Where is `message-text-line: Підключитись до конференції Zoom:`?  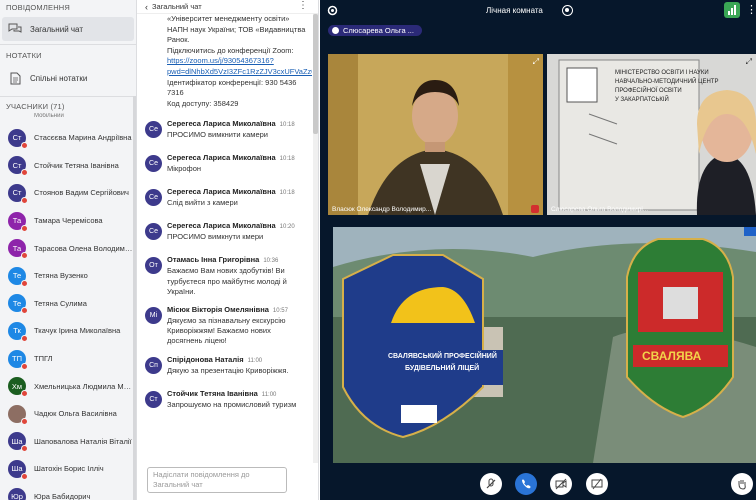 message-text-line: Підключитись до конференції Zoom: is located at coordinates (230, 50).